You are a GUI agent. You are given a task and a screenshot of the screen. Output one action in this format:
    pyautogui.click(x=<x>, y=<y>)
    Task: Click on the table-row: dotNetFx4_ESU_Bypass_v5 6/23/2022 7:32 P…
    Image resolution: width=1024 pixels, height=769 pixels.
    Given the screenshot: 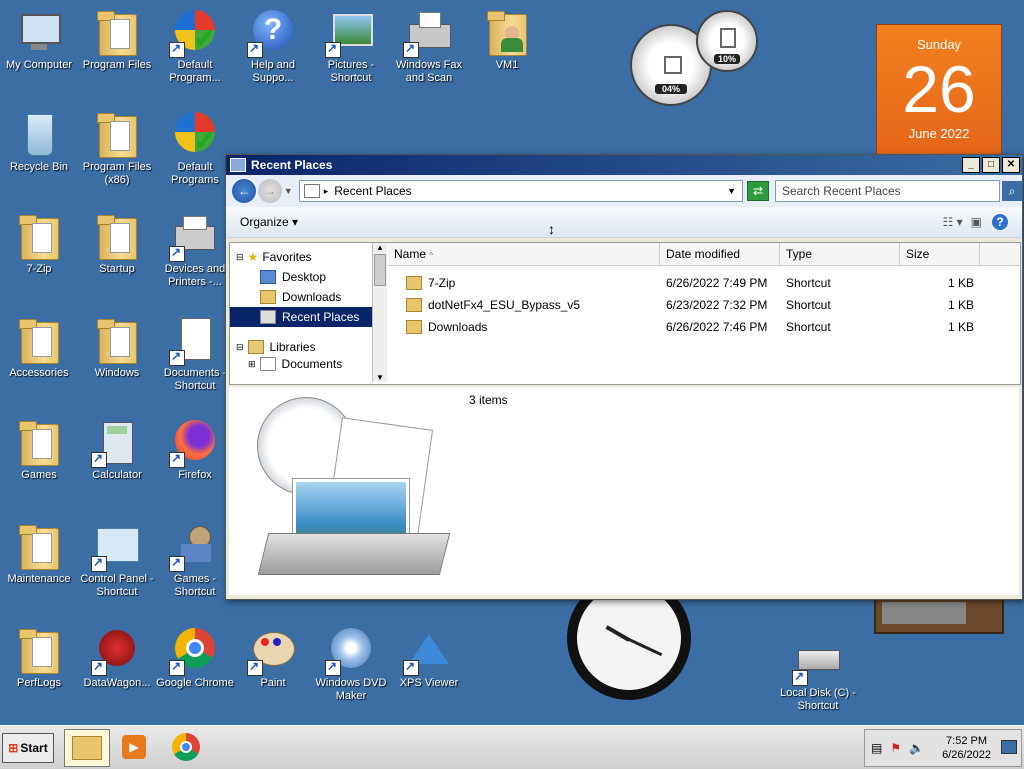 What is the action you would take?
    pyautogui.click(x=704, y=305)
    